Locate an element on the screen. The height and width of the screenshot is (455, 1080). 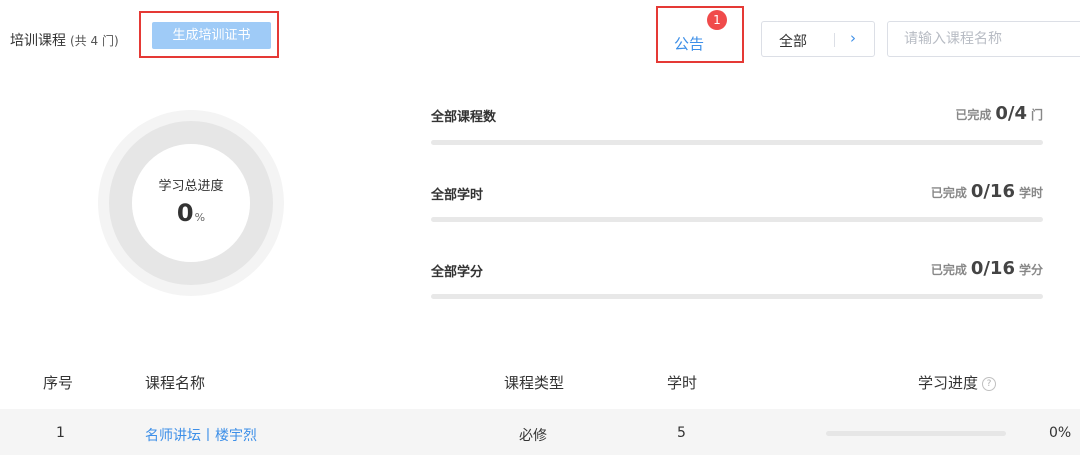
chevron-right-icon: › is located at coordinates (853, 38).